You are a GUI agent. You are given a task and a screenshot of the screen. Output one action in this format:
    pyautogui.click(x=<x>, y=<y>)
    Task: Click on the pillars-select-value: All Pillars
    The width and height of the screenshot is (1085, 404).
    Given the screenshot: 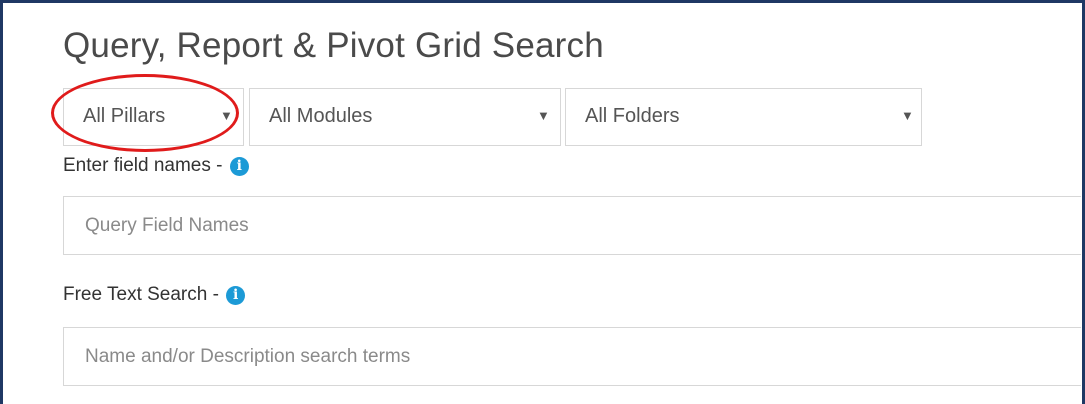 What is the action you would take?
    pyautogui.click(x=124, y=116)
    